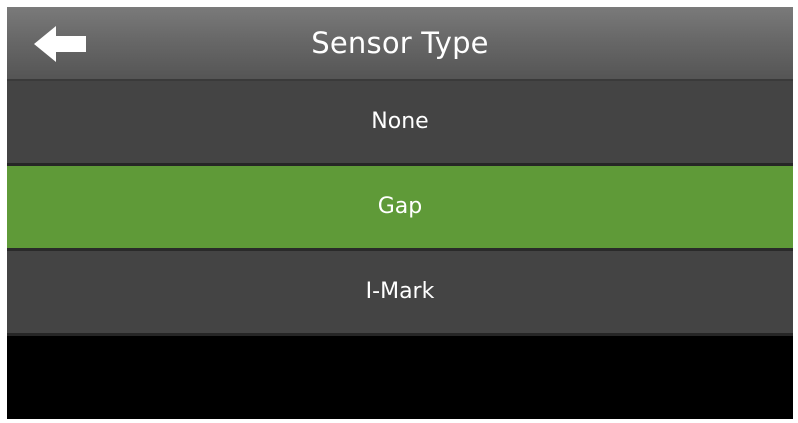  I want to click on left-arrow-icon, so click(60, 44).